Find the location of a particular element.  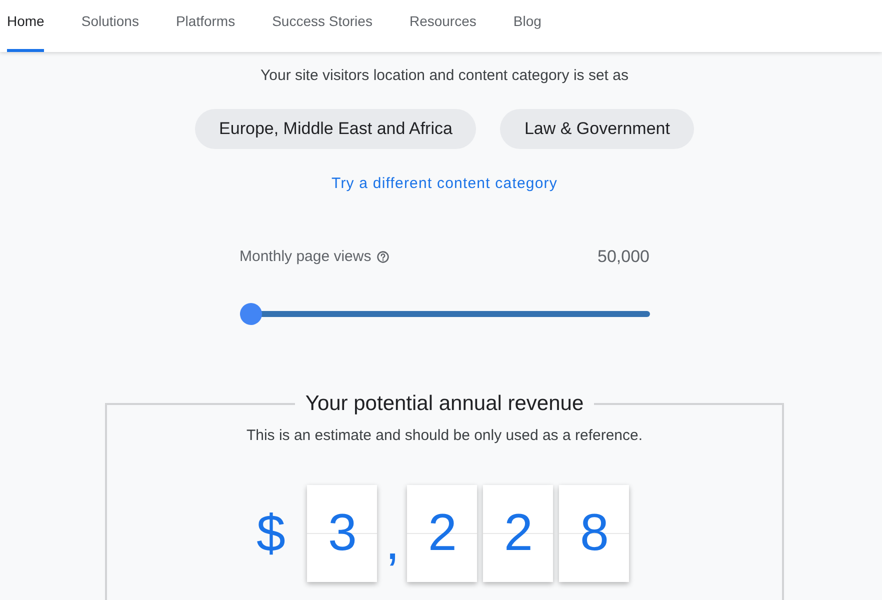

nav-tab: Success Stories is located at coordinates (322, 26).